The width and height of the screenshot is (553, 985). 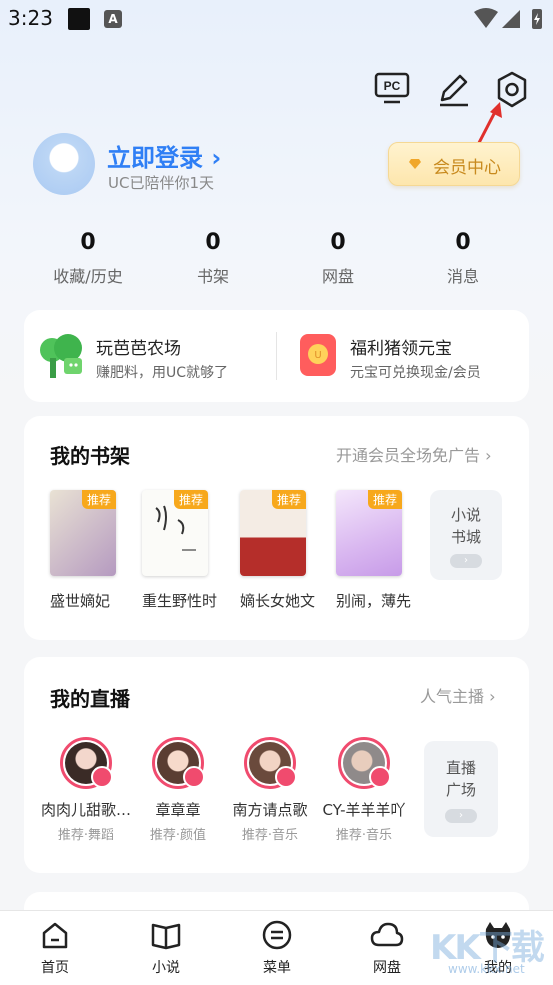 What do you see at coordinates (113, 19) in the screenshot?
I see `notification-a-icon: A` at bounding box center [113, 19].